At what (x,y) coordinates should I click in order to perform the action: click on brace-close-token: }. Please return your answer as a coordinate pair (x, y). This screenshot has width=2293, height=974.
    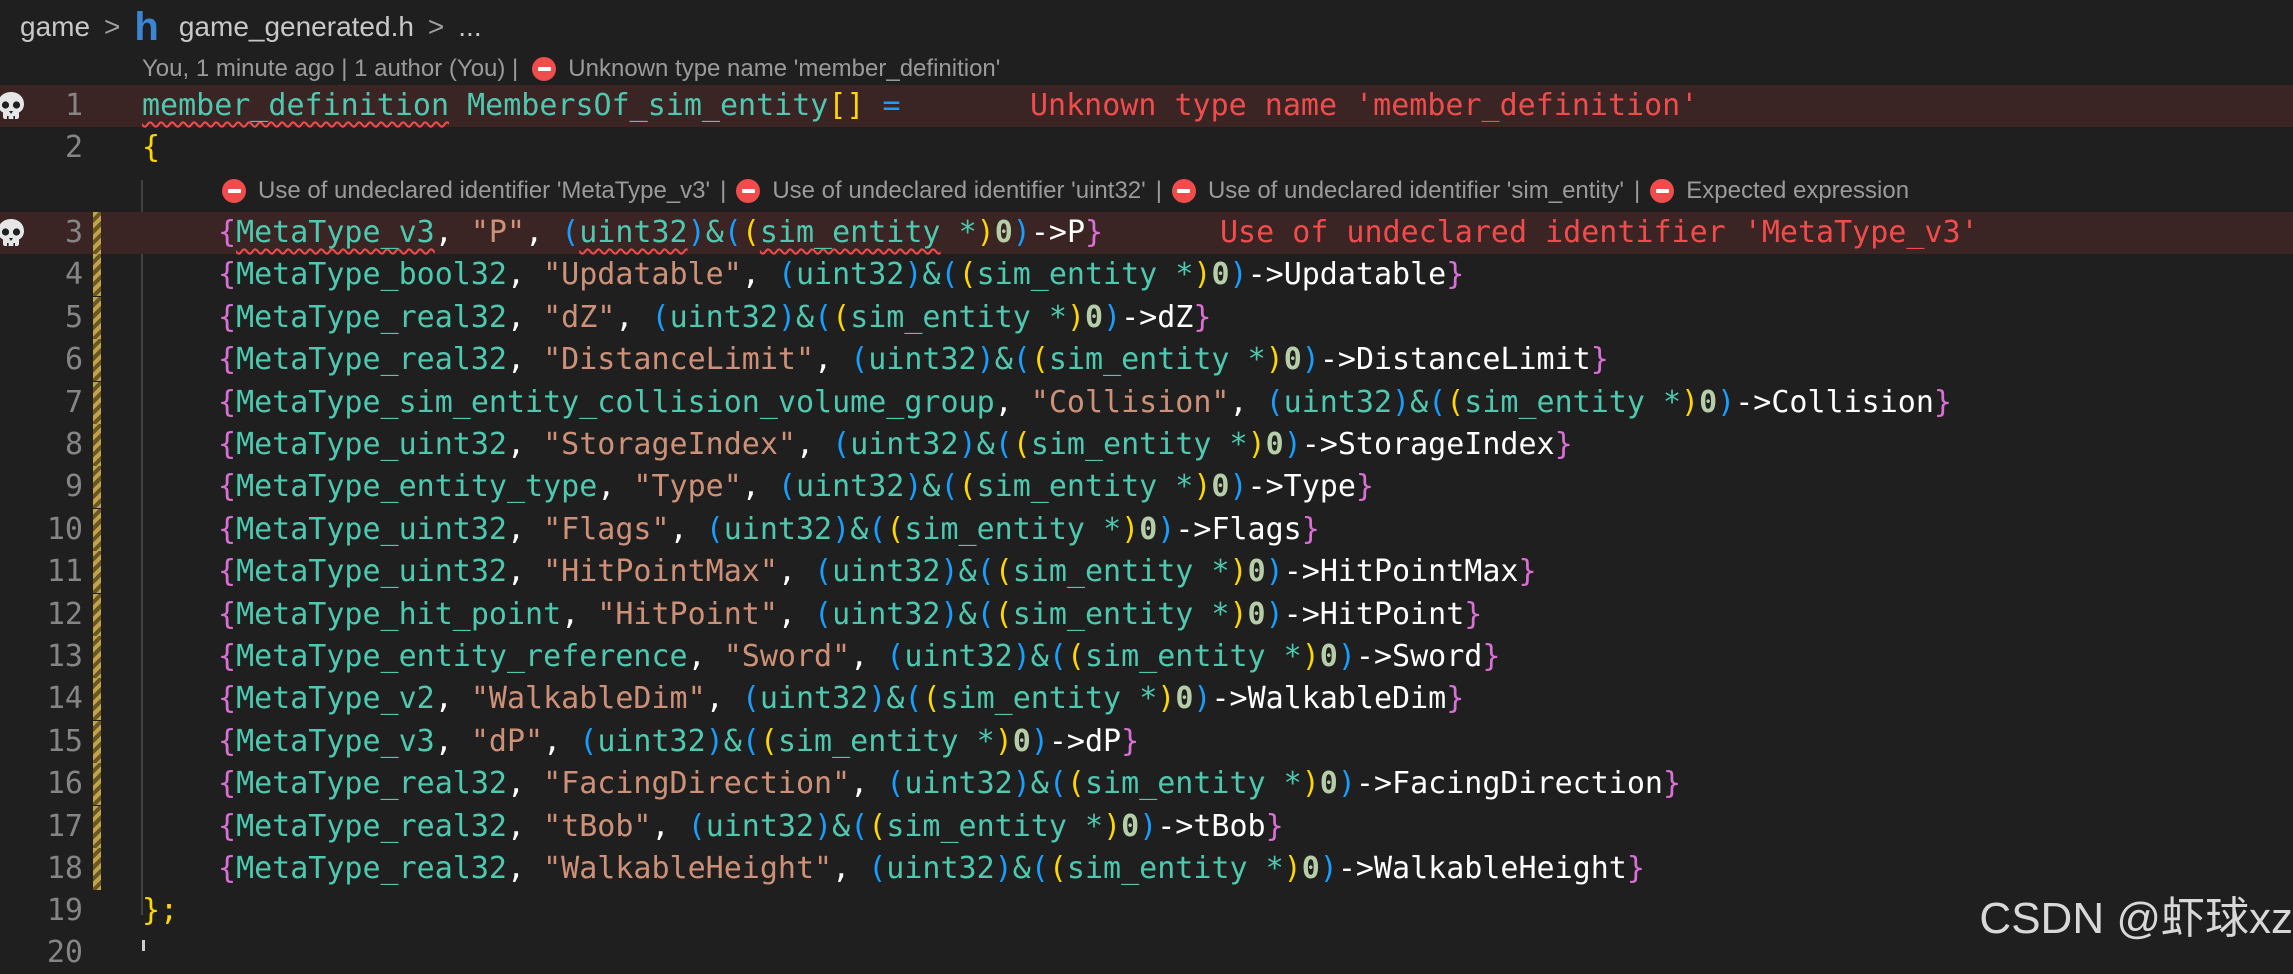
    Looking at the image, I should click on (1942, 402).